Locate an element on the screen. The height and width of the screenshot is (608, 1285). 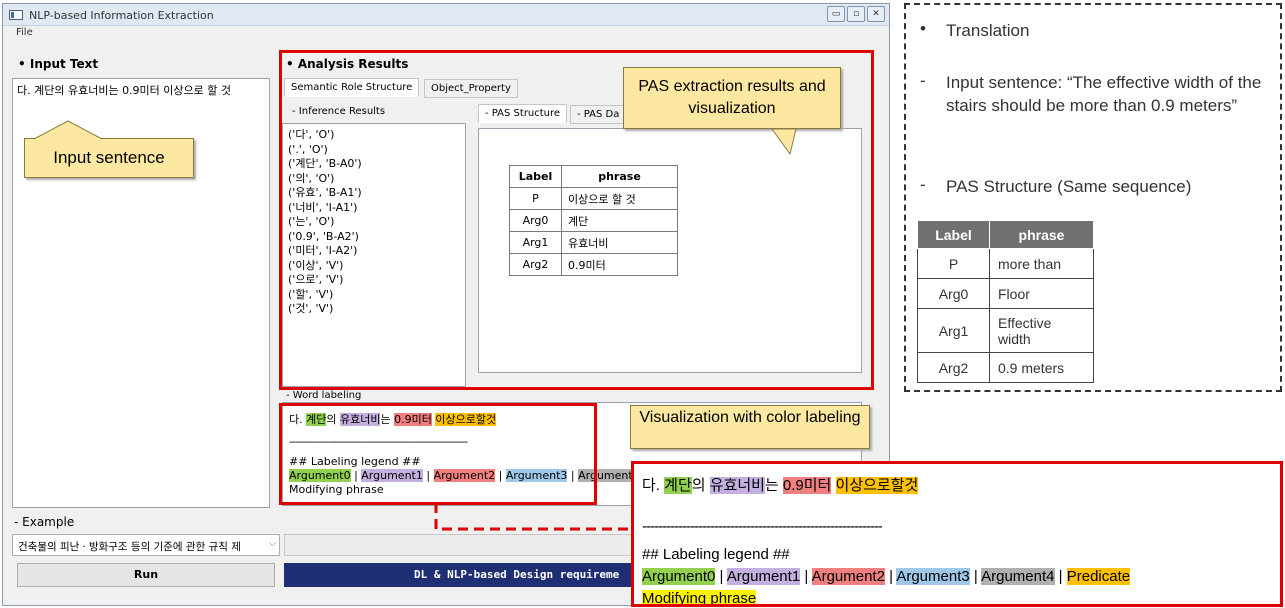
word-predicate: 이상으로할것 is located at coordinates (877, 485).